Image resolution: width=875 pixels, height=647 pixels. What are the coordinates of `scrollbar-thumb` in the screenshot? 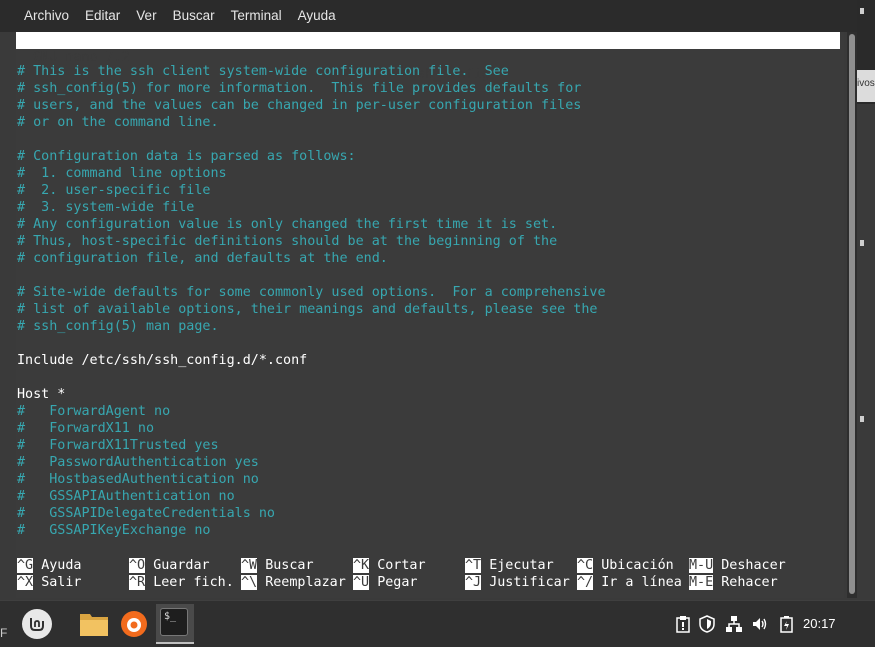 It's located at (852, 314).